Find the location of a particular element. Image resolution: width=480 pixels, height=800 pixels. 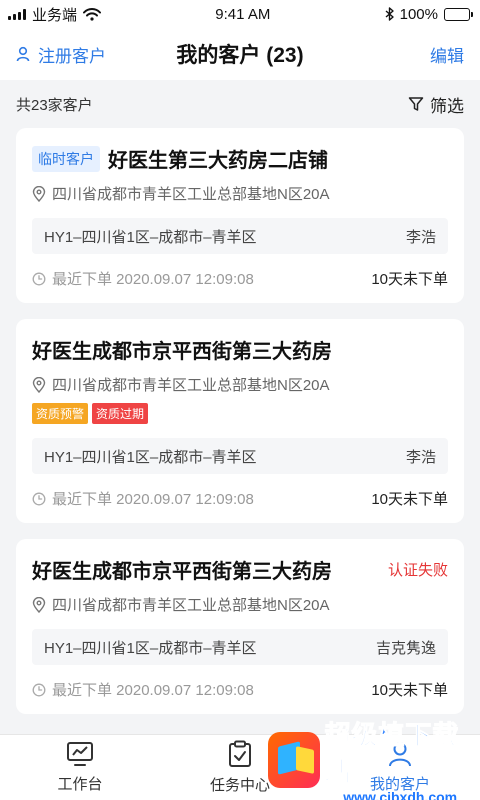

filter-button: 筛选 is located at coordinates (436, 104).